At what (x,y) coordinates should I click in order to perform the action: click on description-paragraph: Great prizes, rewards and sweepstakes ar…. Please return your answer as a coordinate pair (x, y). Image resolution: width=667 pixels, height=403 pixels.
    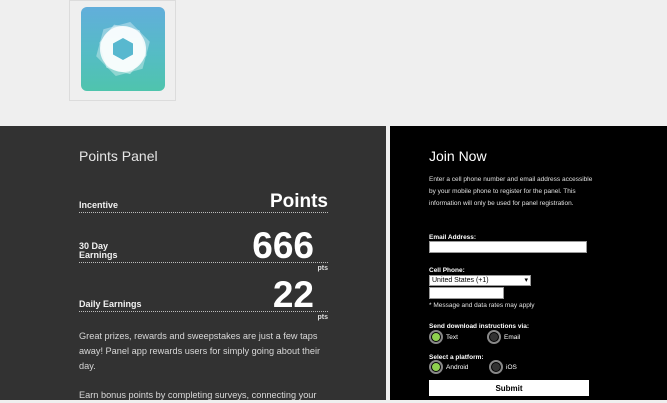
    Looking at the image, I should click on (200, 351).